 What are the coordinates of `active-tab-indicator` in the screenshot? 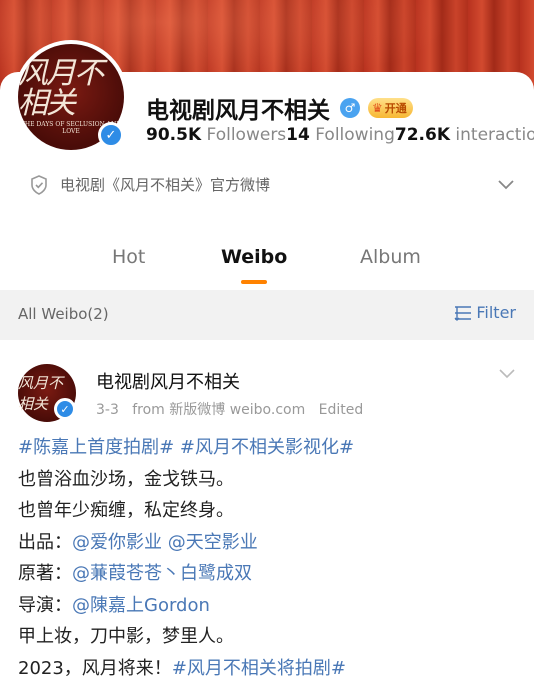 It's located at (254, 282).